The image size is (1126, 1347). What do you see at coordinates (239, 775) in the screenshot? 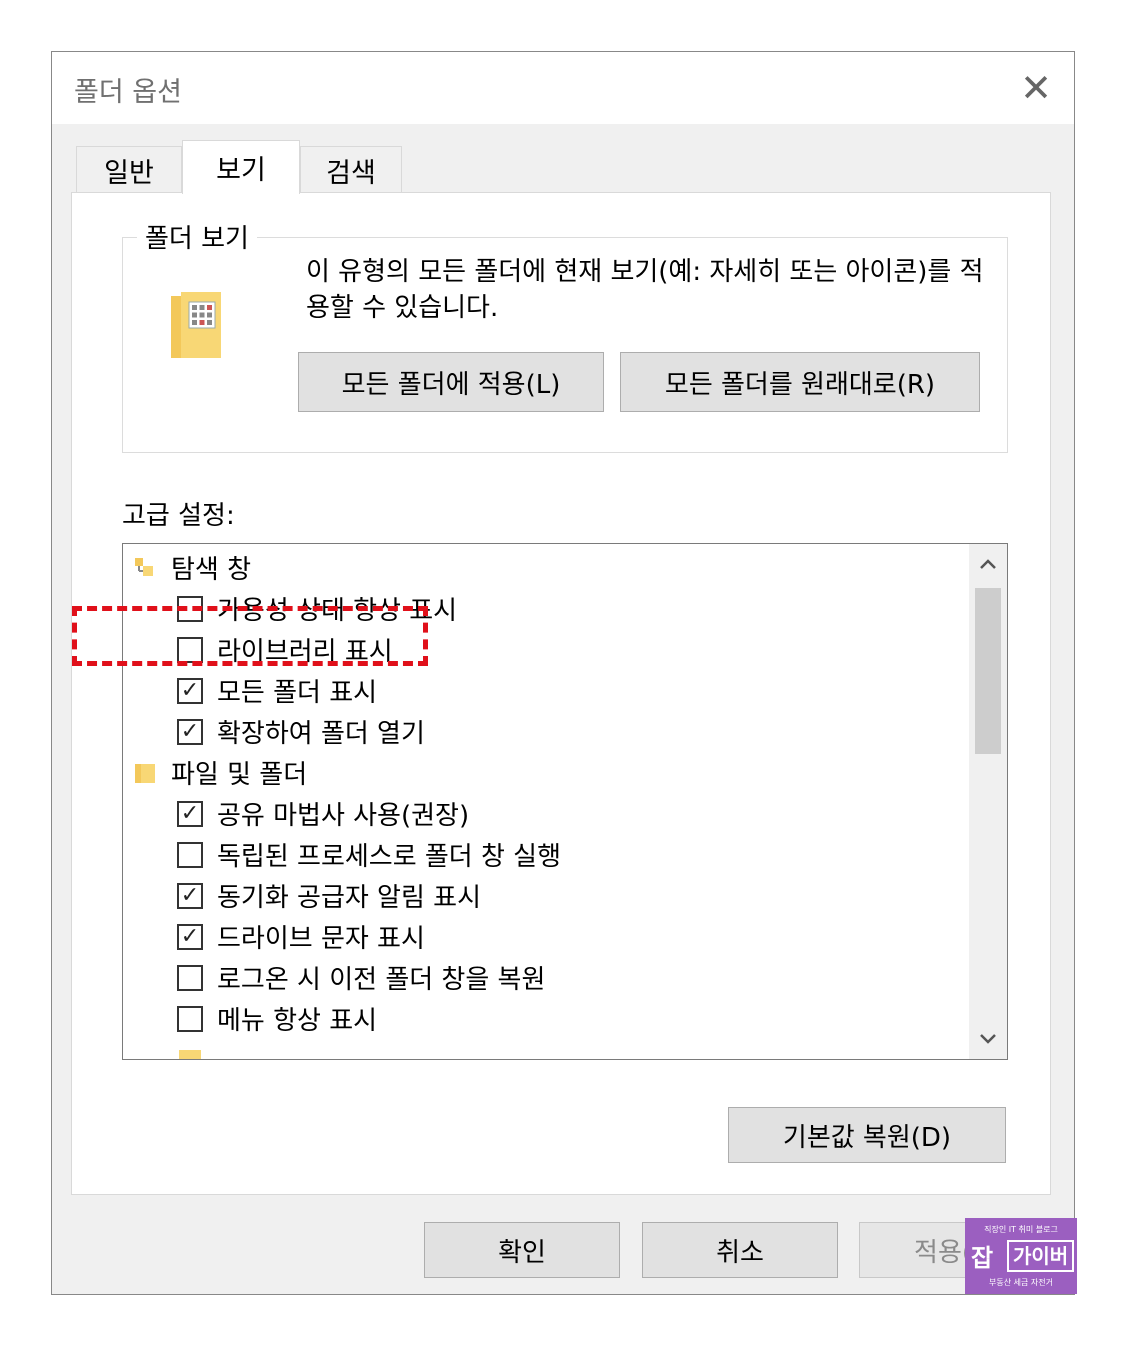
I see `list-group-label: 파일 및 폴더` at bounding box center [239, 775].